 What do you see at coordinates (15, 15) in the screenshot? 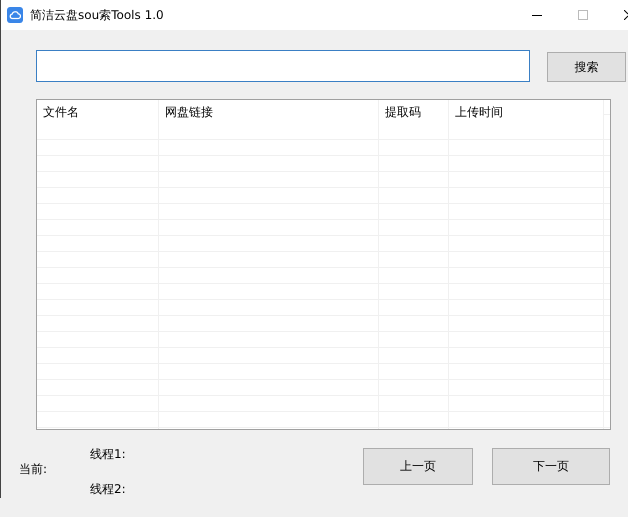
I see `cloud-icon` at bounding box center [15, 15].